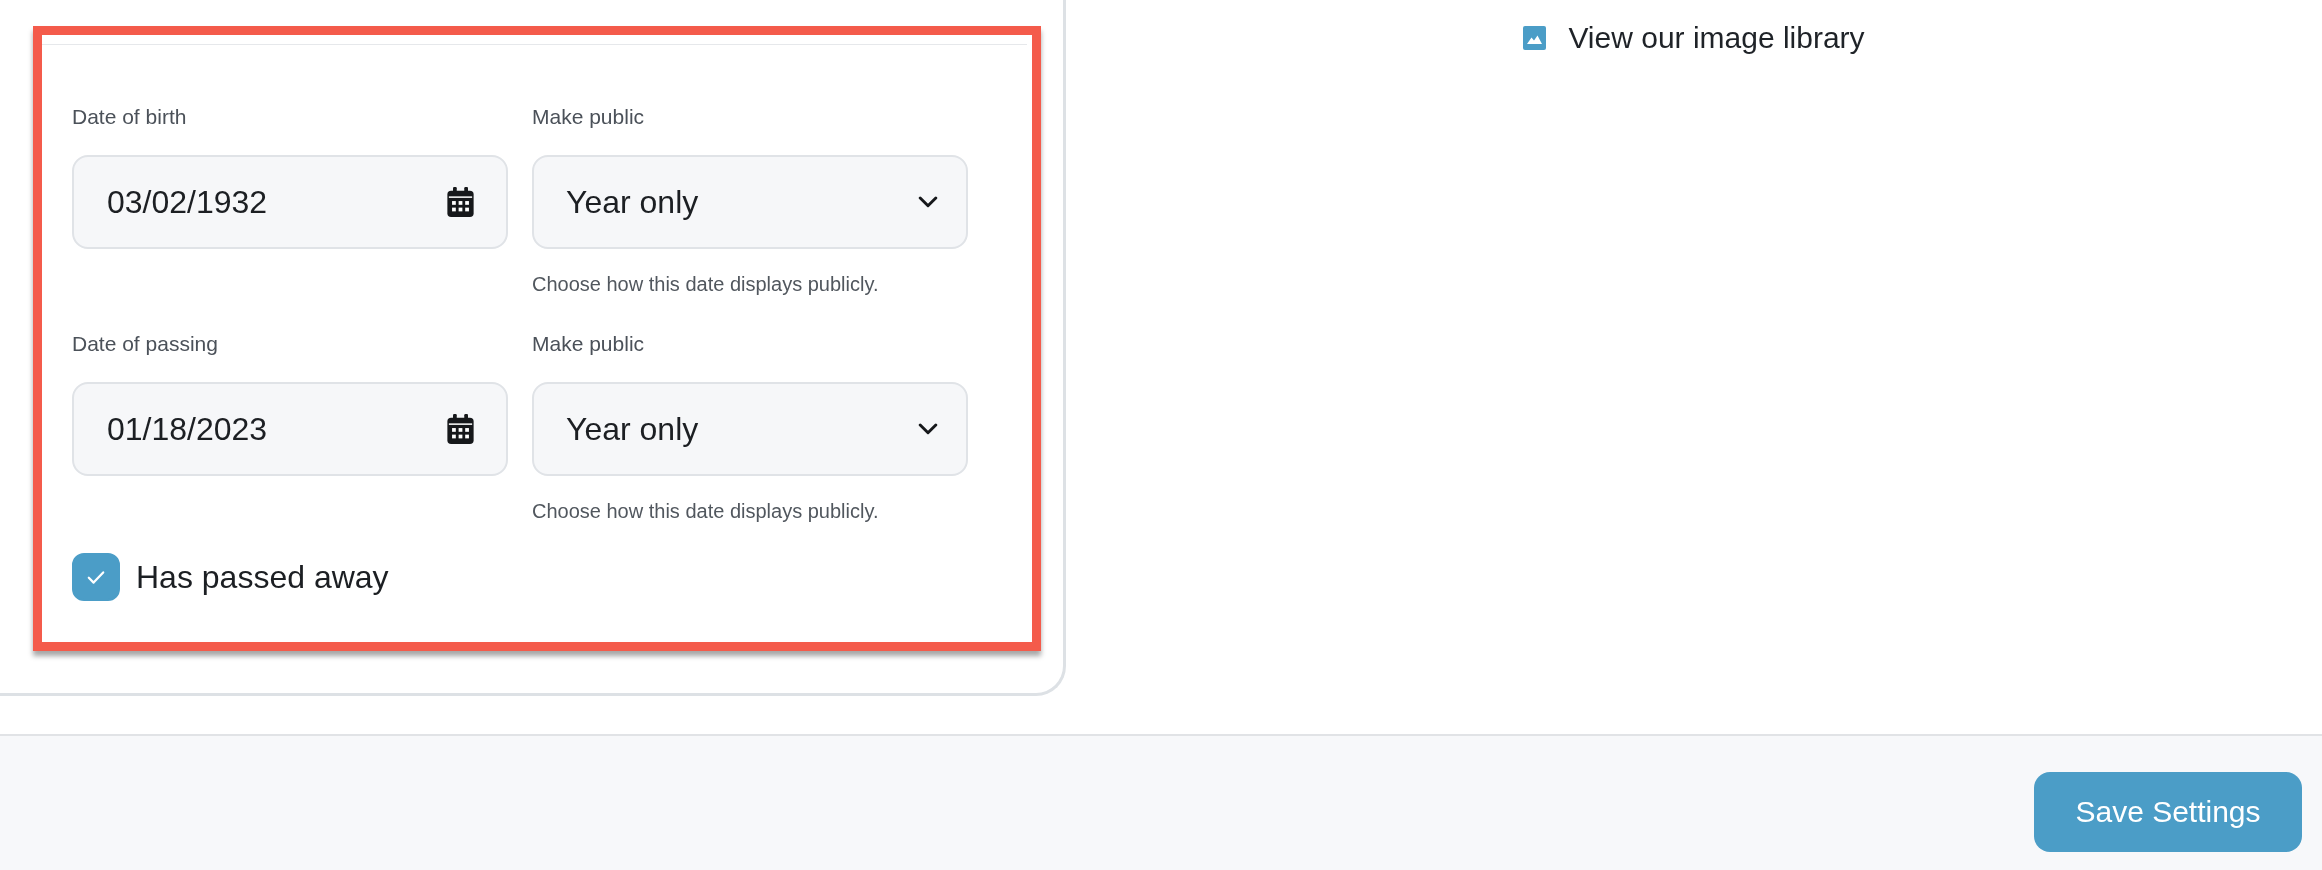  Describe the element at coordinates (290, 202) in the screenshot. I see `date-field: 03/02/1932` at that location.